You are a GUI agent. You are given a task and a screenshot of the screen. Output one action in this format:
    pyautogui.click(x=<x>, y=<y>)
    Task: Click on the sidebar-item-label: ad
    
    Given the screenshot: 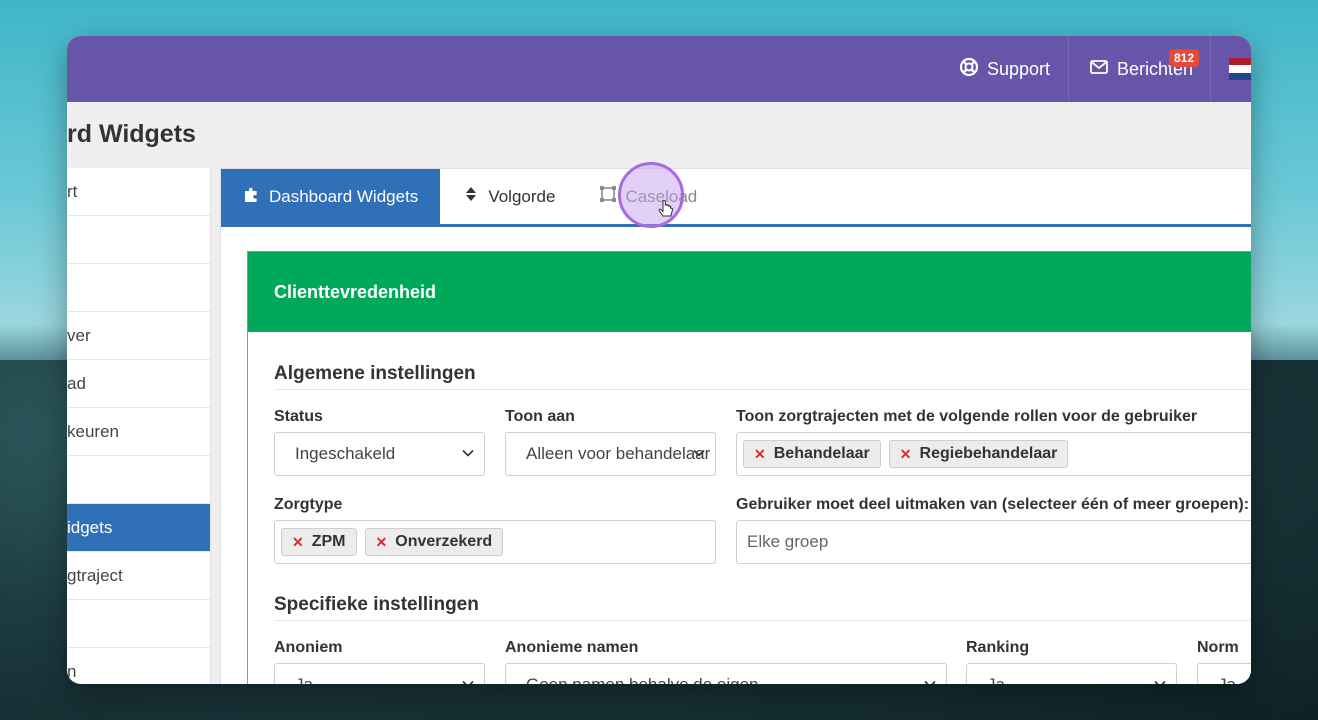 What is the action you would take?
    pyautogui.click(x=76, y=383)
    